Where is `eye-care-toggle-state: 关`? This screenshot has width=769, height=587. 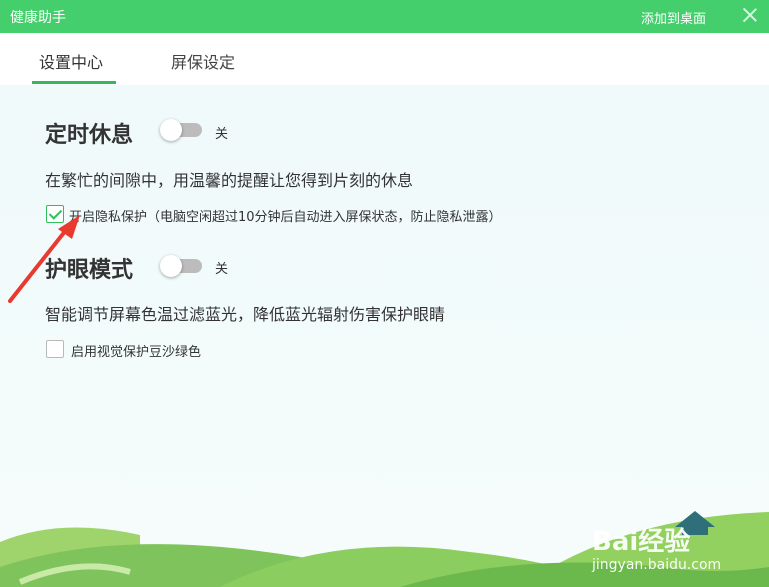
eye-care-toggle-state: 关 is located at coordinates (222, 269).